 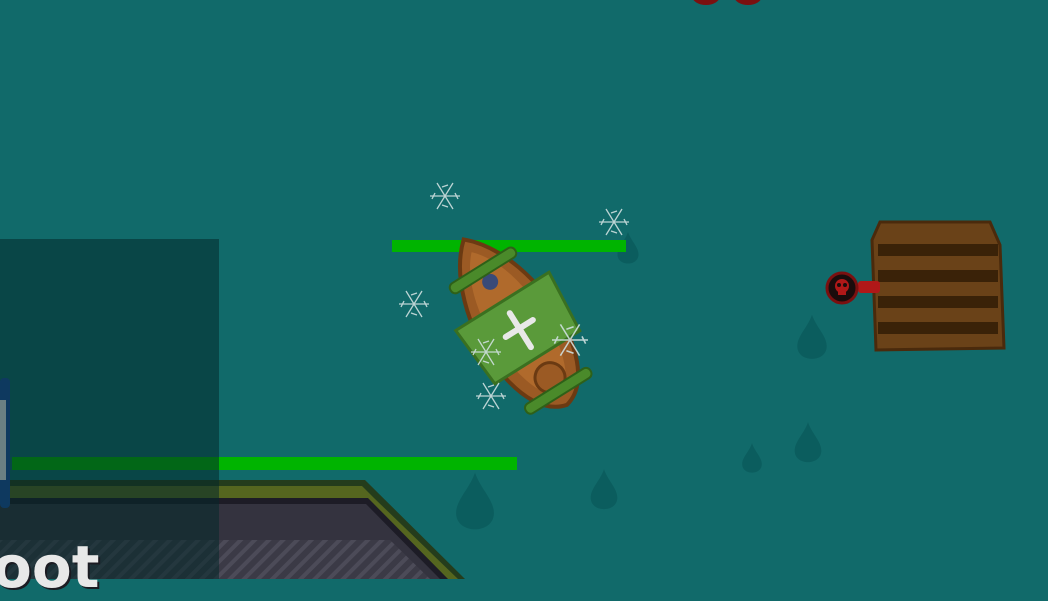 What do you see at coordinates (727, 2) in the screenshot?
I see `offscreen-enemy-markers` at bounding box center [727, 2].